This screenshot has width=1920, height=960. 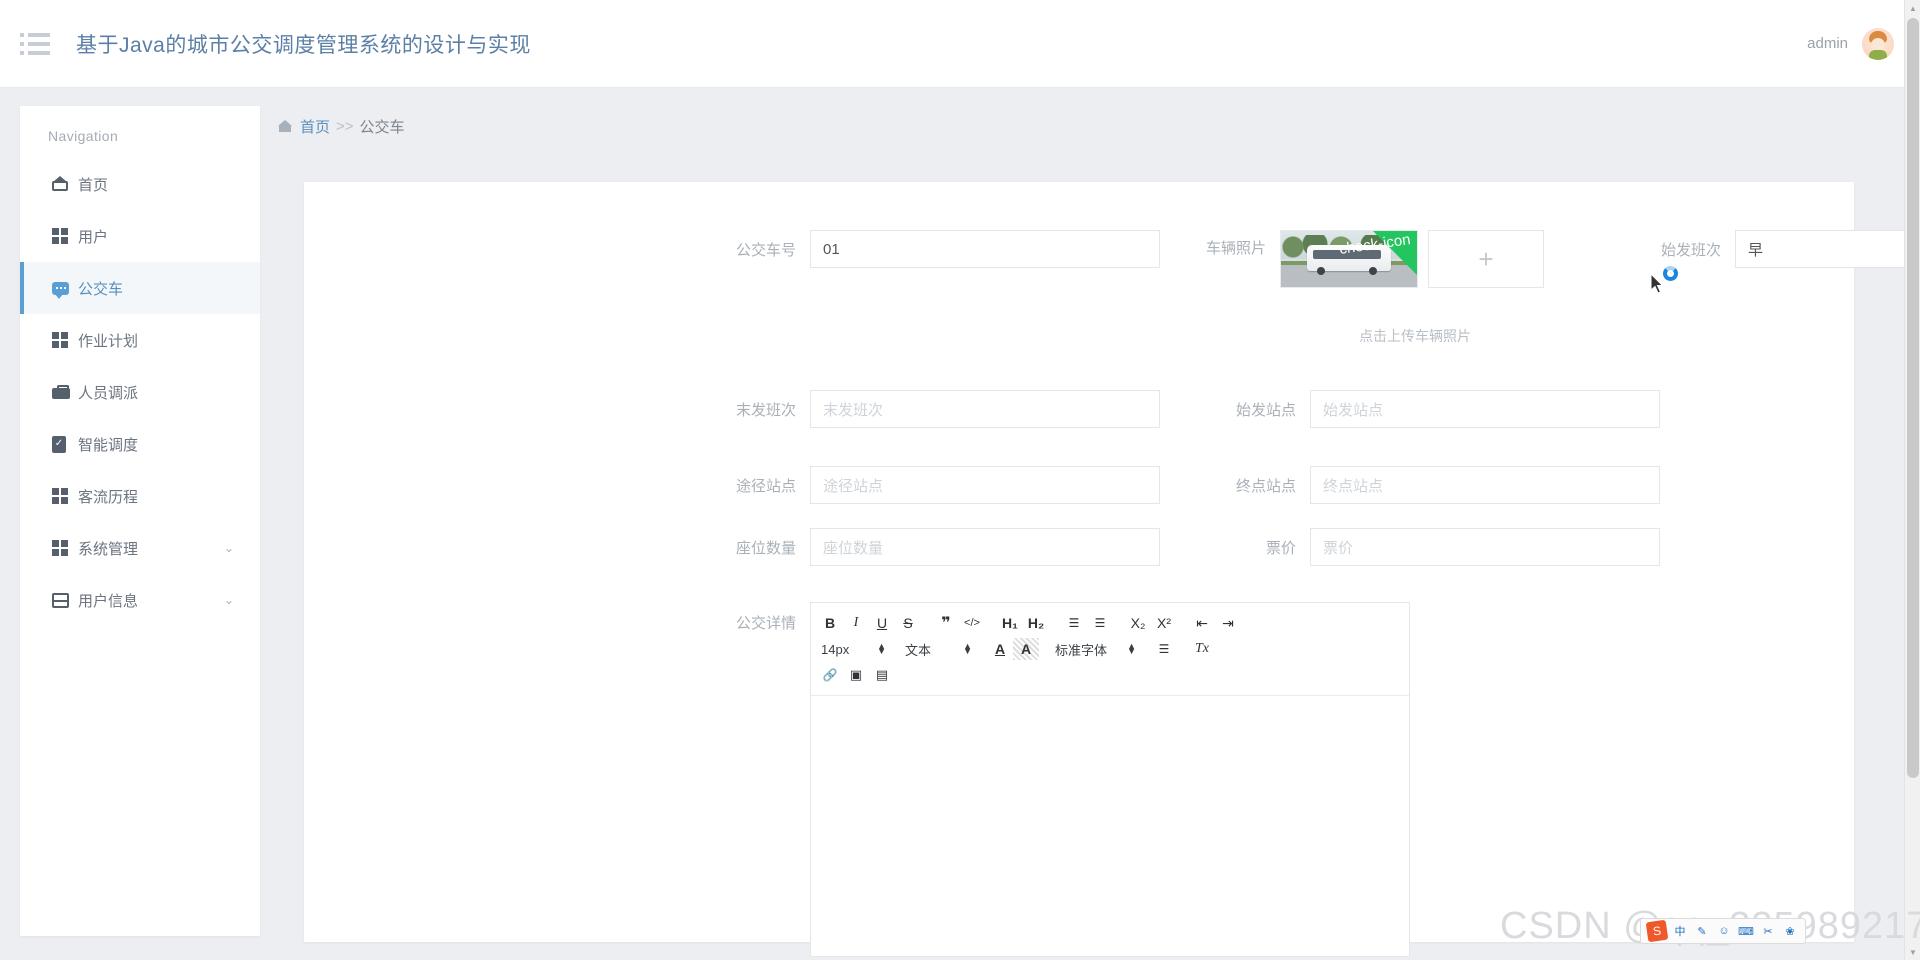 I want to click on ime-keyboard-icon: ⌨, so click(x=1746, y=931).